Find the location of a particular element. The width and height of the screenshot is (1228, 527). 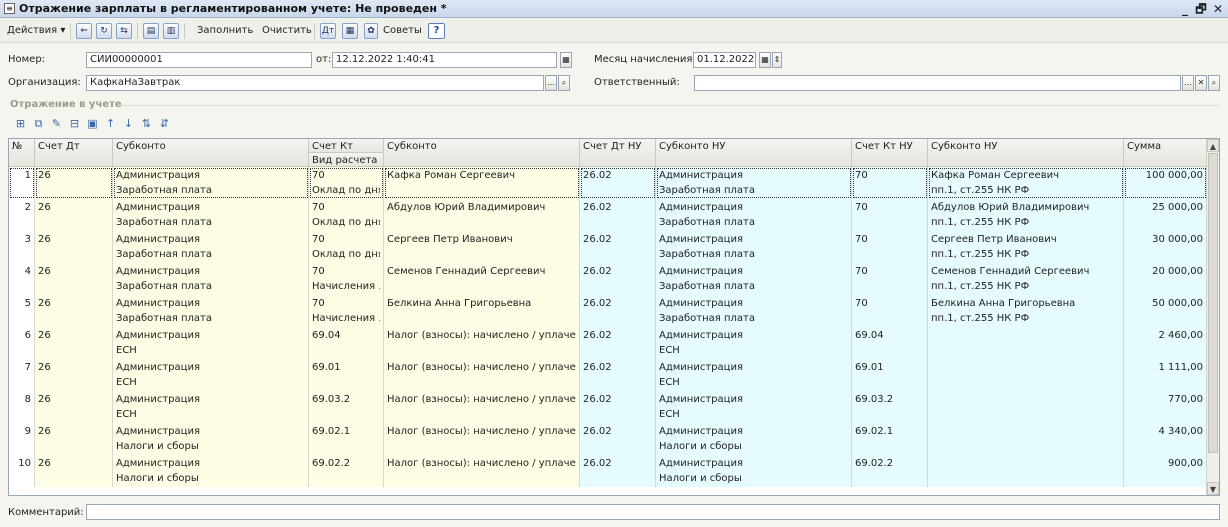

cell-amount: 2 460,00 is located at coordinates (1165, 343).